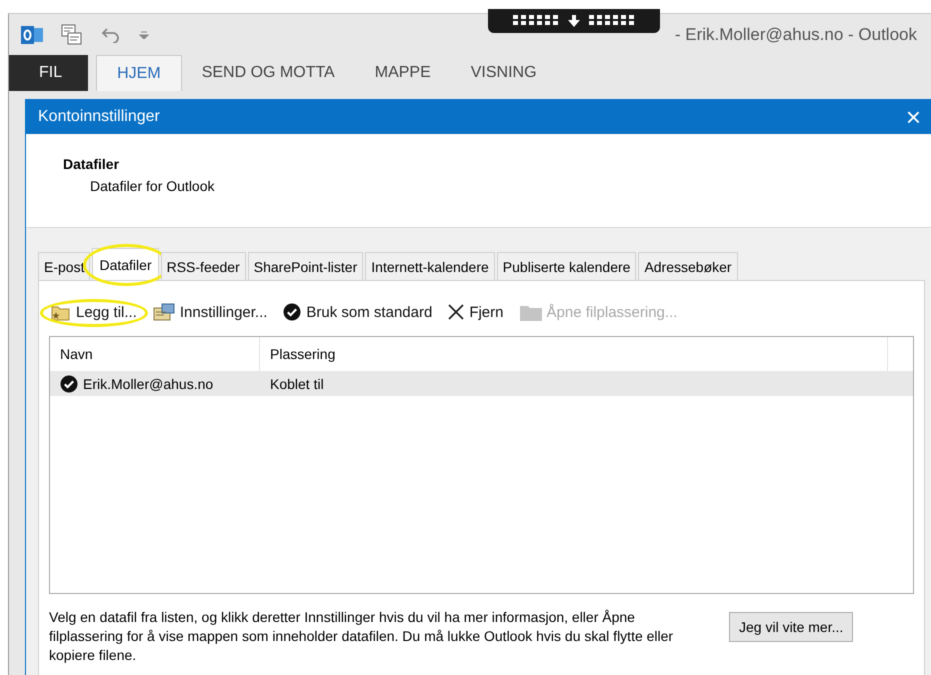 This screenshot has height=675, width=931. Describe the element at coordinates (144, 34) in the screenshot. I see `dropdown-icon` at that location.